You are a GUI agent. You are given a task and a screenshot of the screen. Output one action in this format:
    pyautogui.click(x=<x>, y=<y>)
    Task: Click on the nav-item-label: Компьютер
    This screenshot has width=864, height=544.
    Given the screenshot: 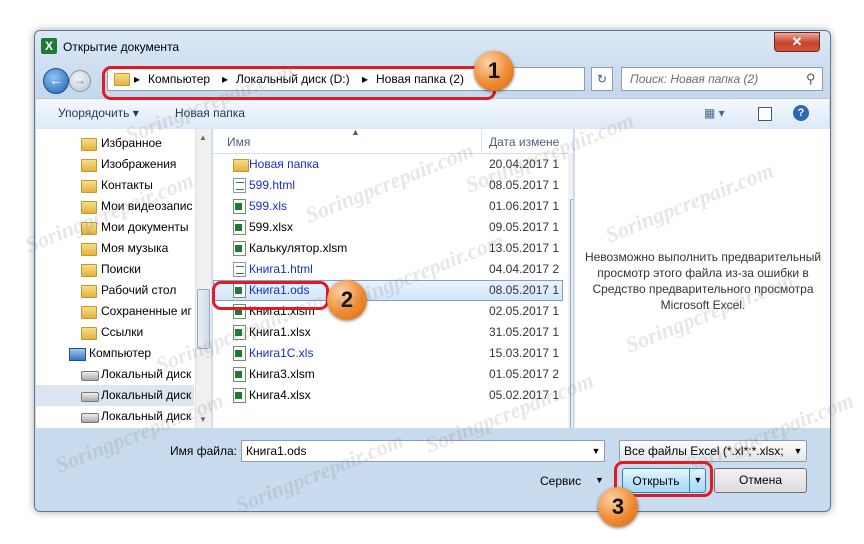 What is the action you would take?
    pyautogui.click(x=120, y=353)
    